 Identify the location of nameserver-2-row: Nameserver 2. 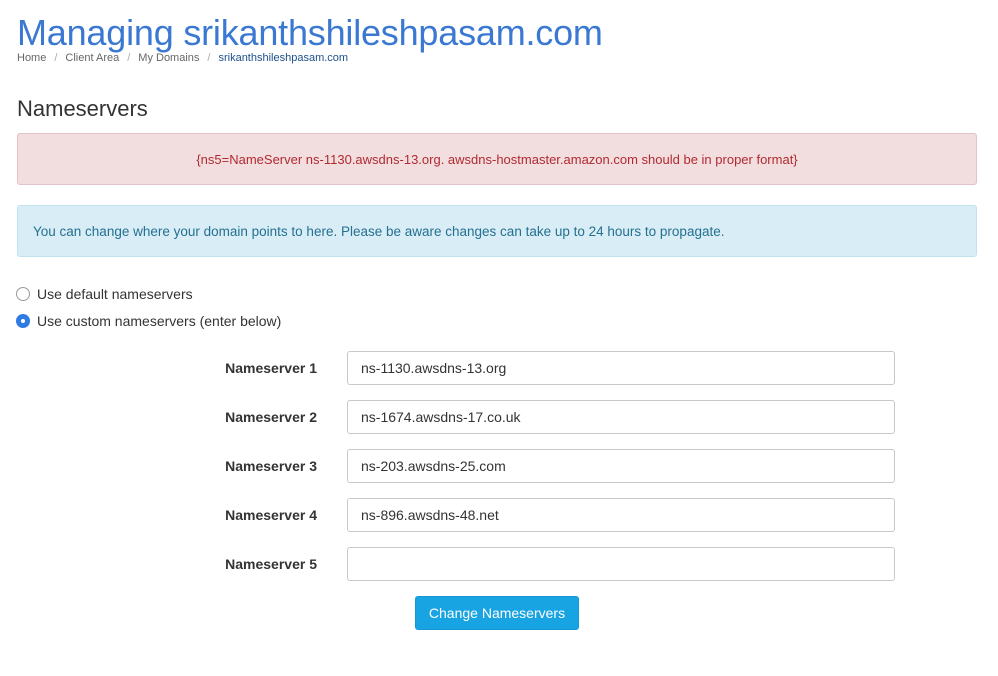
(499, 417).